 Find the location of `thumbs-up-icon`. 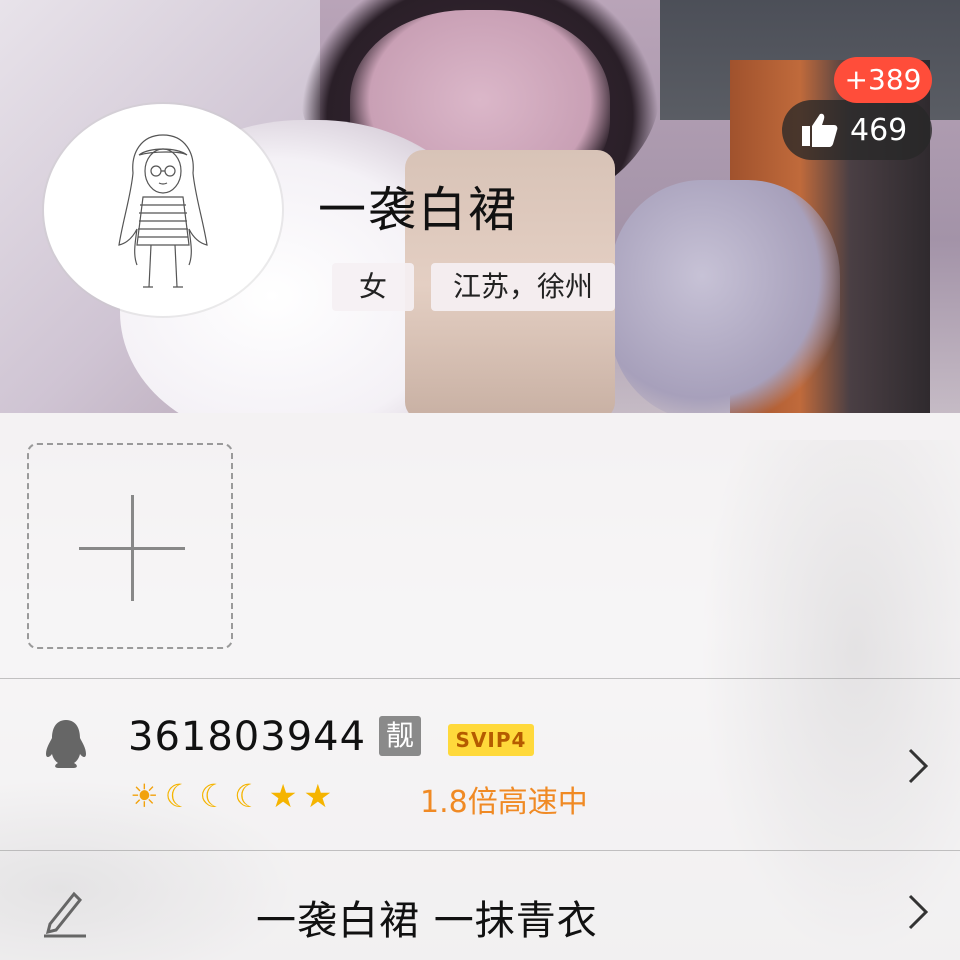

thumbs-up-icon is located at coordinates (820, 130).